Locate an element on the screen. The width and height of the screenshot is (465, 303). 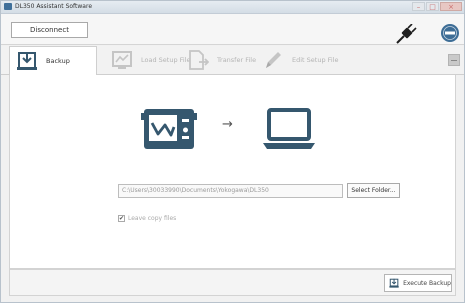
tab-edit-setup-label: Edit Setup File is located at coordinates (315, 60).